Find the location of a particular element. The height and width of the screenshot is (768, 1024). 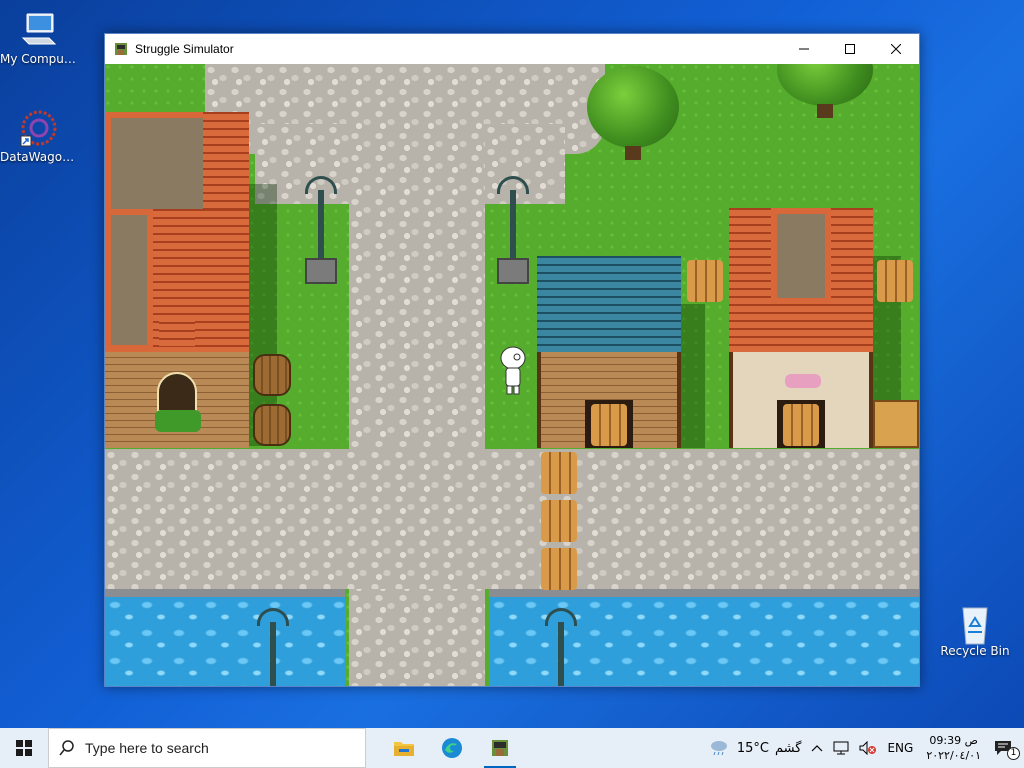

network-icon is located at coordinates (841, 748).